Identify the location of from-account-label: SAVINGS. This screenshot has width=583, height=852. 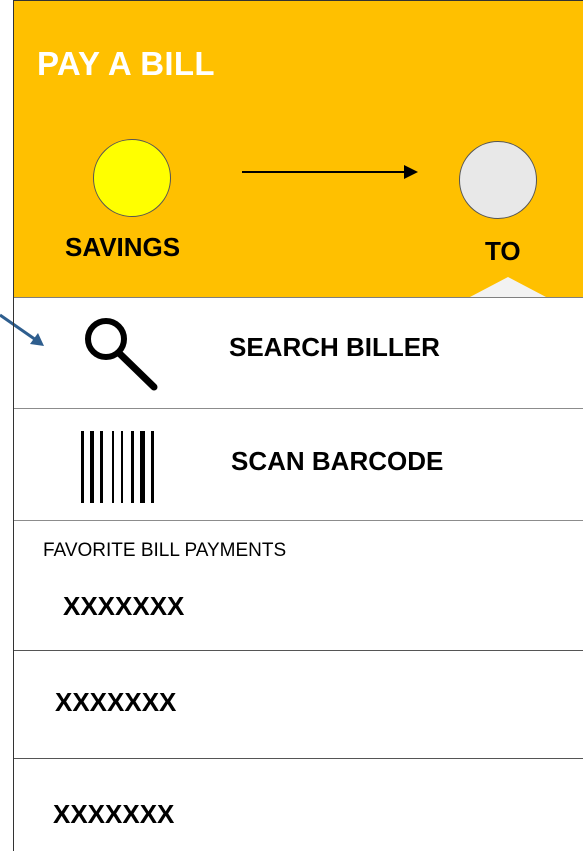
(123, 247).